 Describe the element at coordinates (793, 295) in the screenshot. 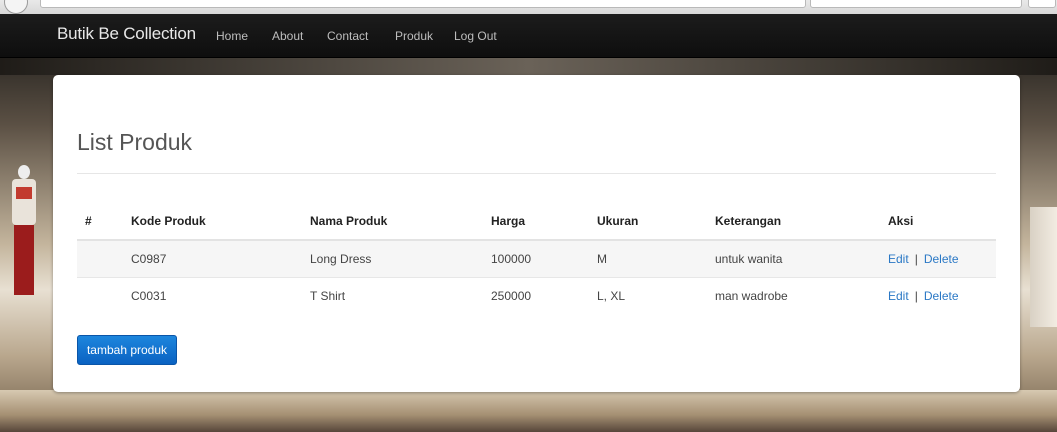

I see `cell-keterangan: man wadrobe` at that location.